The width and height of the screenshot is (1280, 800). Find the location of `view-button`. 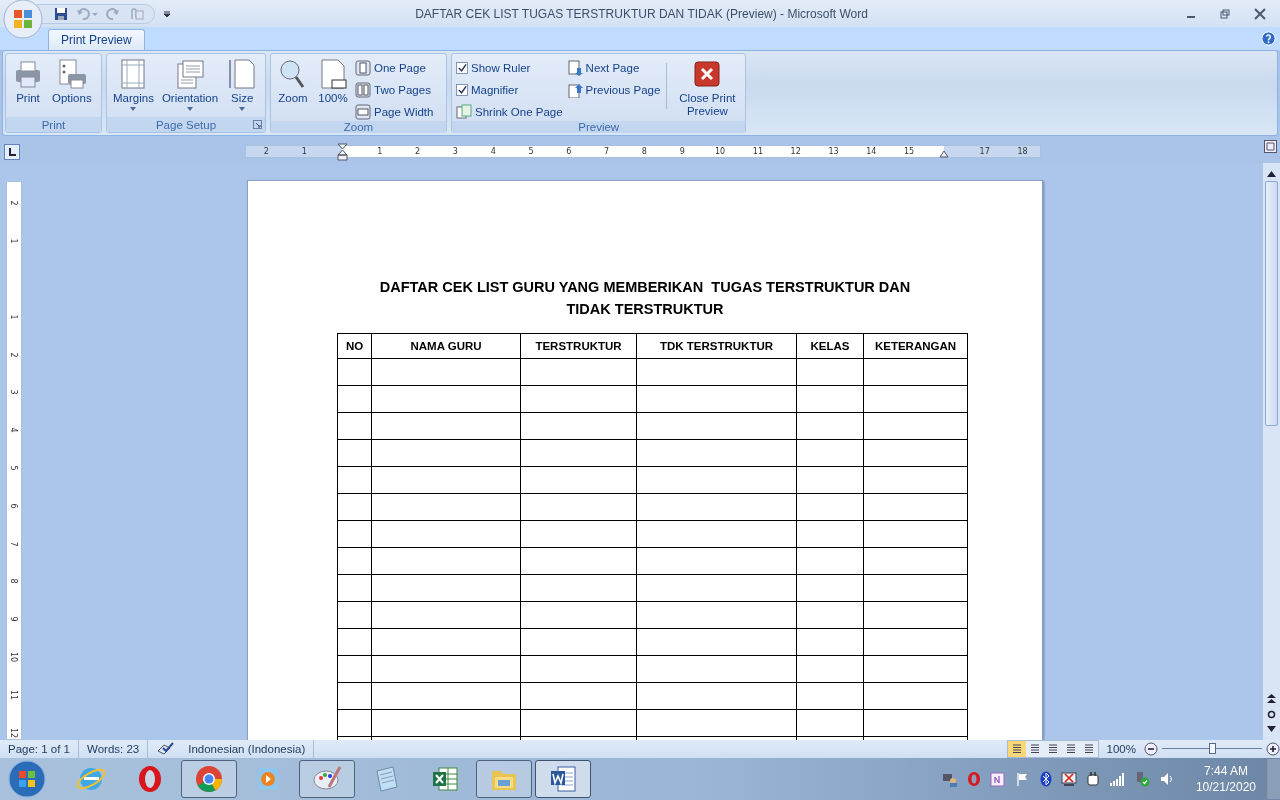

view-button is located at coordinates (1016, 749).